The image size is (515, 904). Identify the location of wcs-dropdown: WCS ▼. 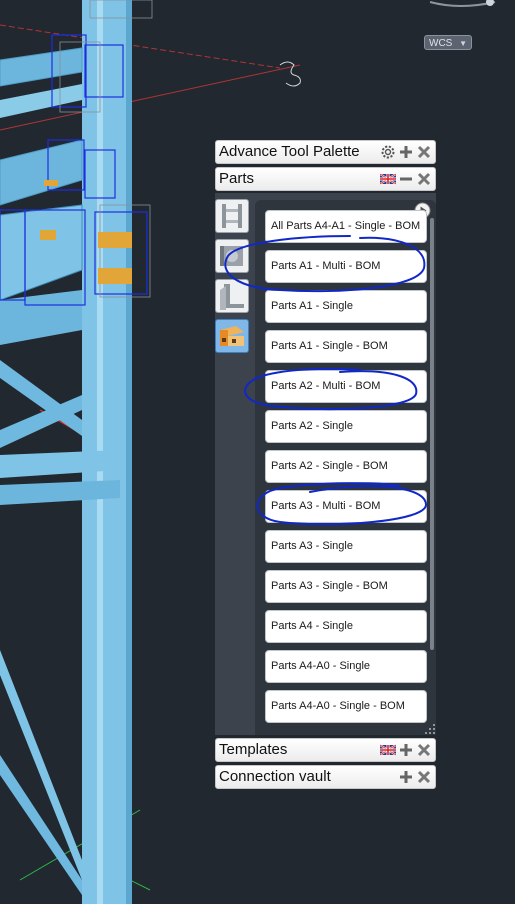
(448, 42).